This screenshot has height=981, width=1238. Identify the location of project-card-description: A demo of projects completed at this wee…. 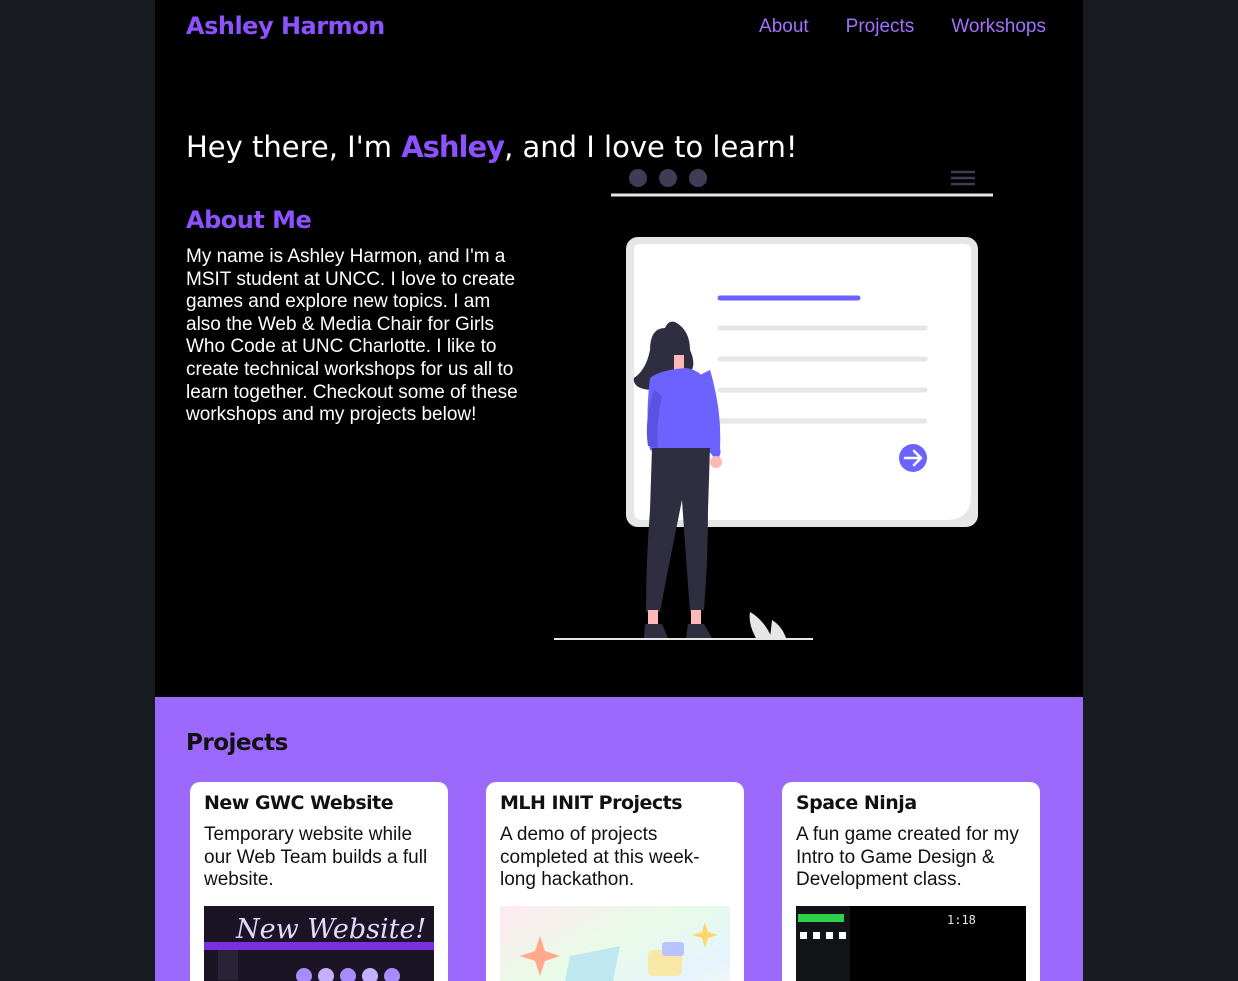
(600, 857).